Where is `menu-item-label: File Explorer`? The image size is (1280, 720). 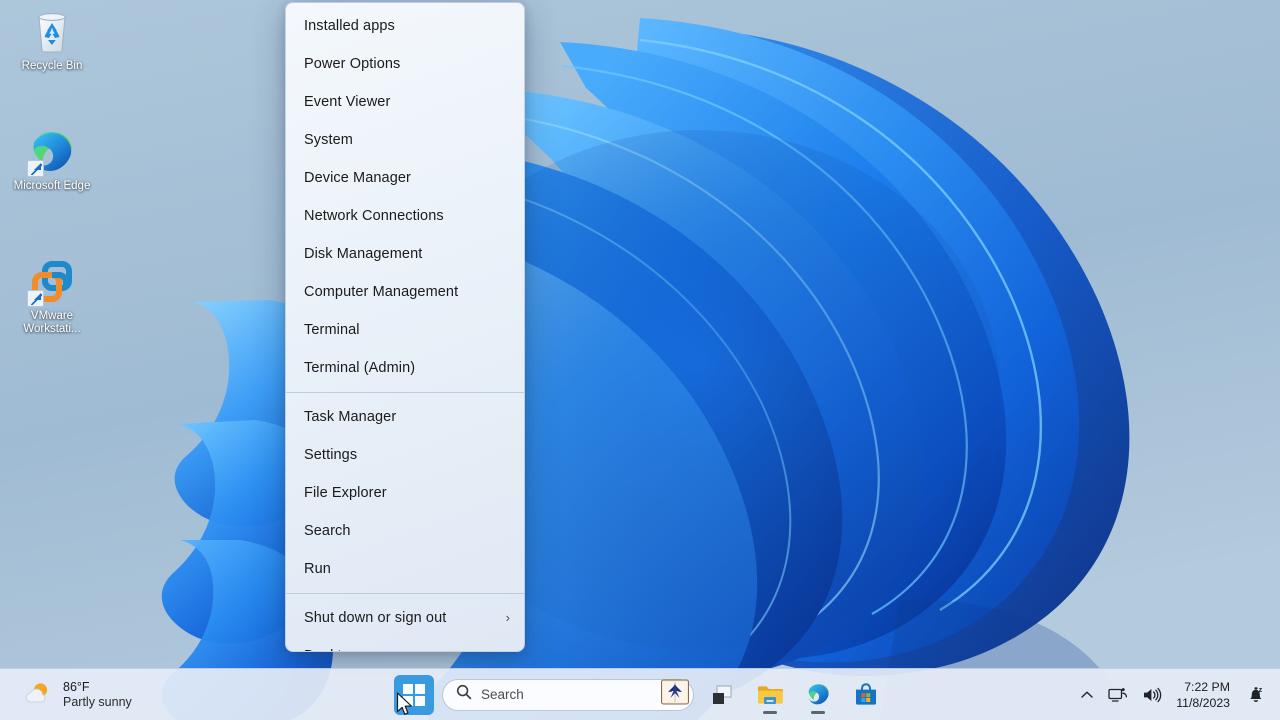 menu-item-label: File Explorer is located at coordinates (345, 493).